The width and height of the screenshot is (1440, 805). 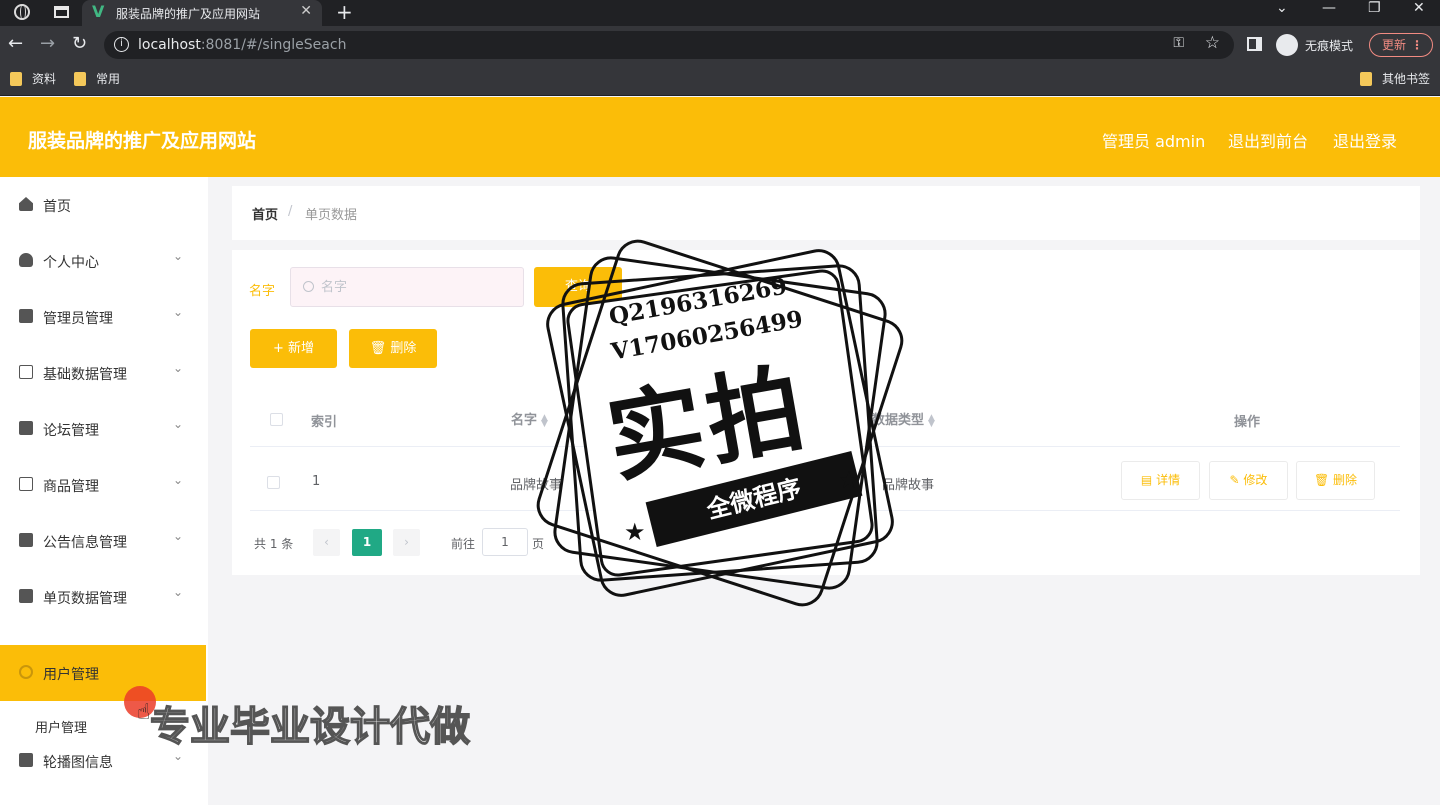 I want to click on sidebar-item-basic-data: 基础数据管理 ⌄, so click(x=104, y=373).